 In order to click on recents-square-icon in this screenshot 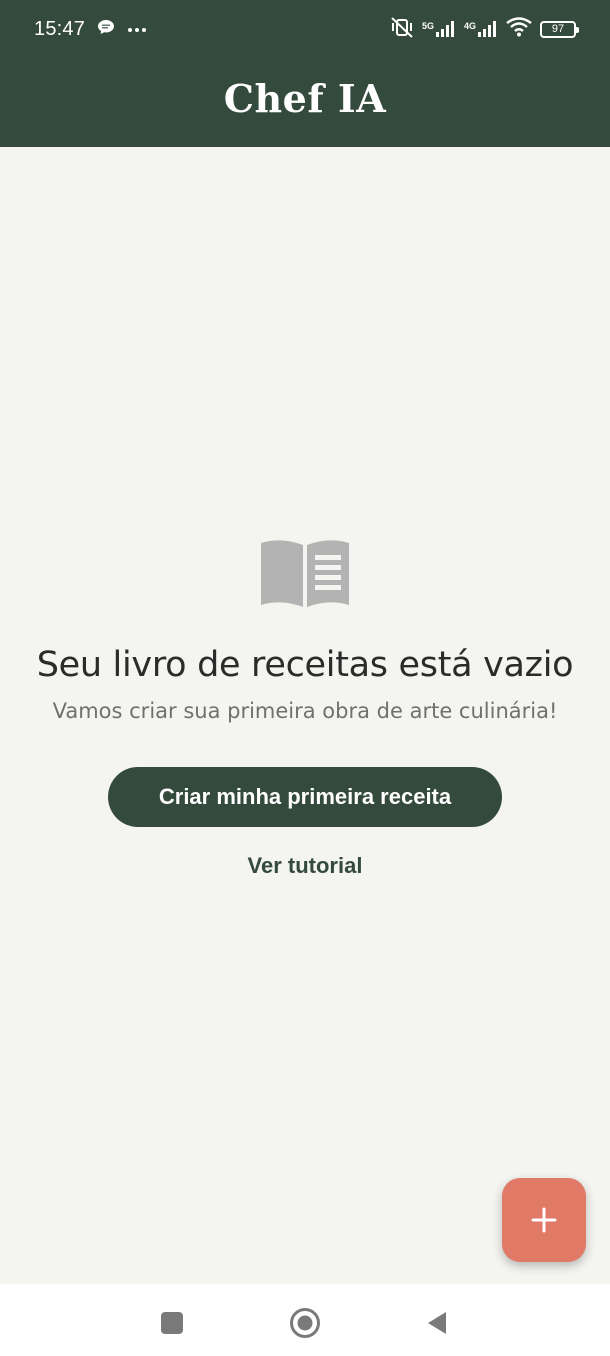, I will do `click(172, 1323)`.